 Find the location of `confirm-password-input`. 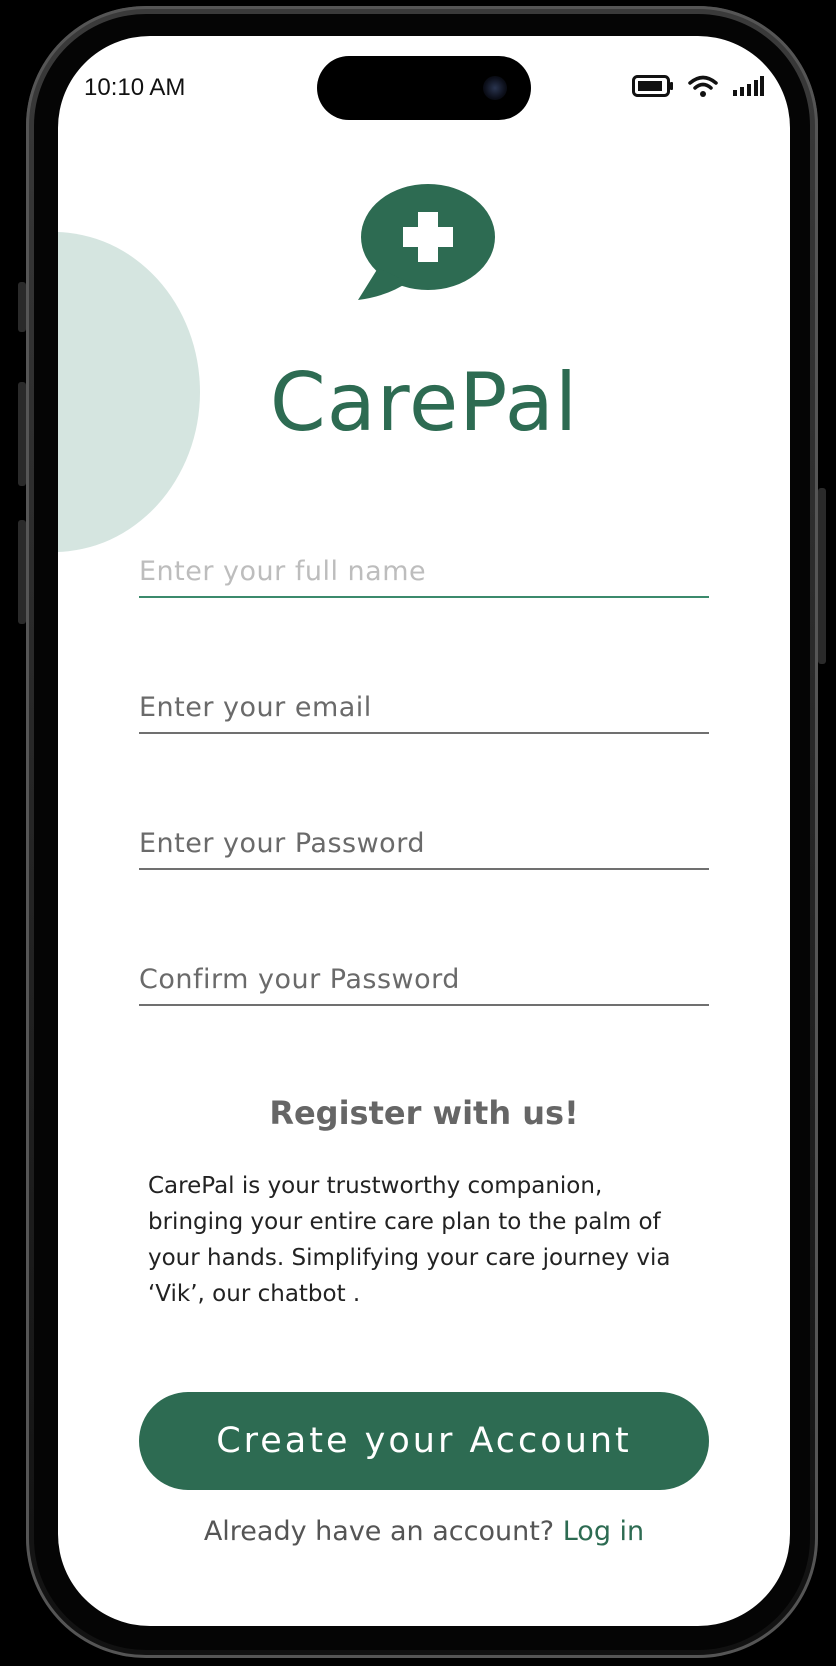

confirm-password-input is located at coordinates (424, 979).